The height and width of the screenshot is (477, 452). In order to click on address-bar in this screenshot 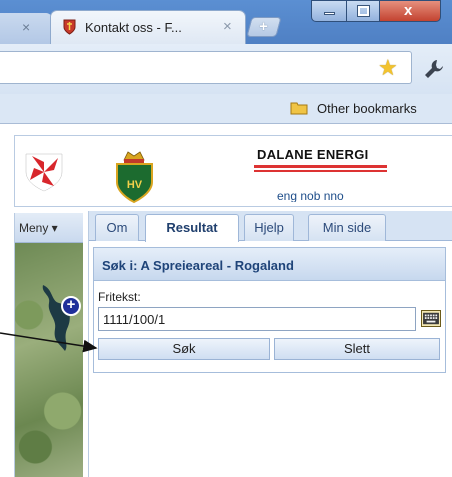, I will do `click(206, 67)`.